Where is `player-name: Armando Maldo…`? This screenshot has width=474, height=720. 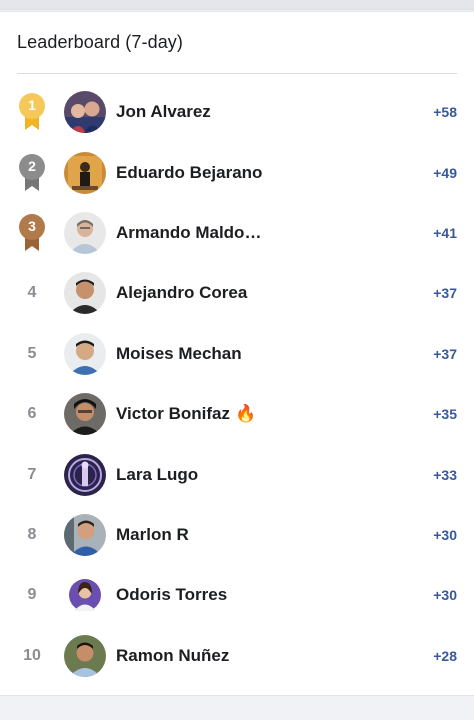
player-name: Armando Maldo… is located at coordinates (188, 233).